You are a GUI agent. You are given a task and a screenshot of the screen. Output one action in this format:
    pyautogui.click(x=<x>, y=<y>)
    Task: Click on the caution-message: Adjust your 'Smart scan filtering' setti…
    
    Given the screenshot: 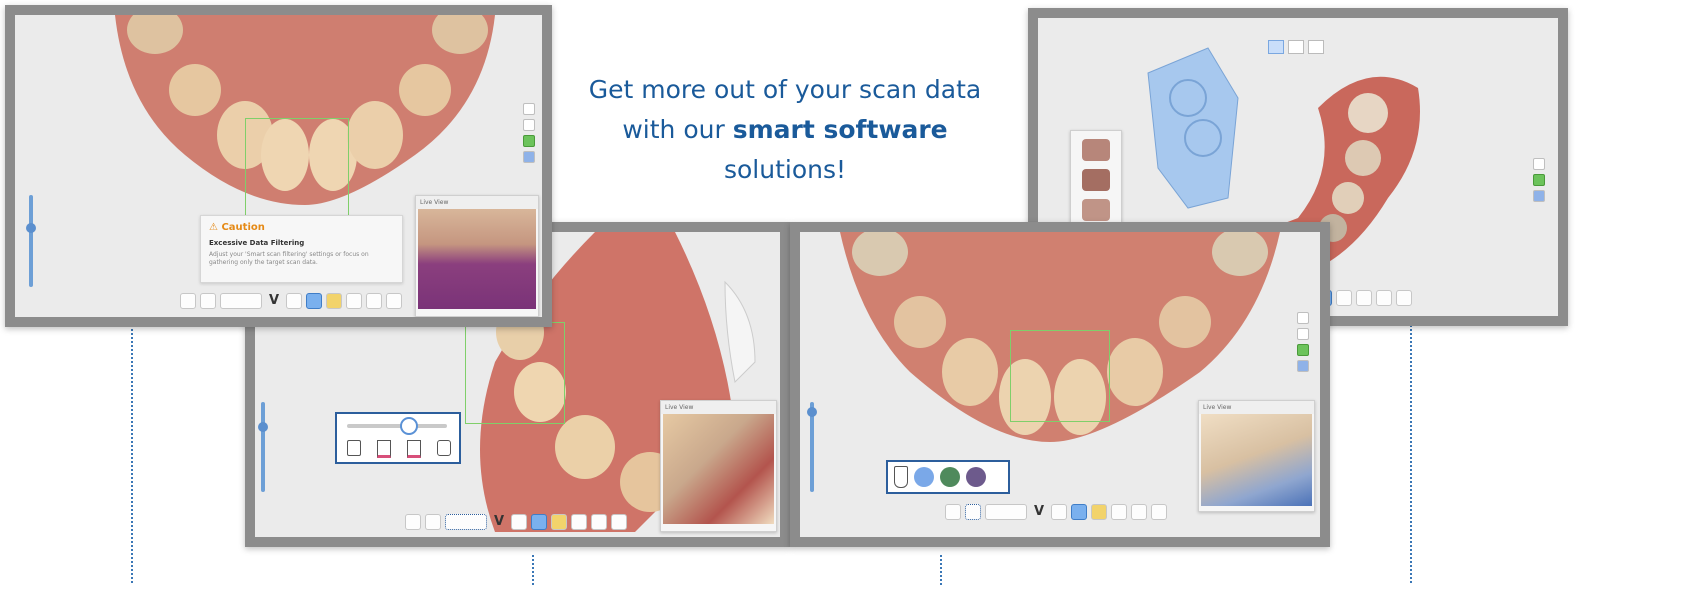 What is the action you would take?
    pyautogui.click(x=289, y=258)
    